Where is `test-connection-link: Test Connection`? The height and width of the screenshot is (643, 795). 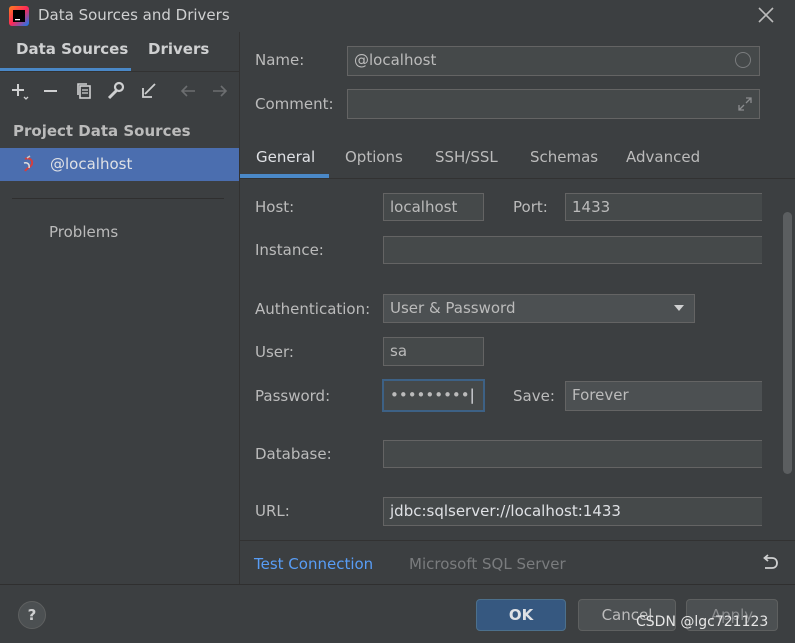
test-connection-link: Test Connection is located at coordinates (313, 564).